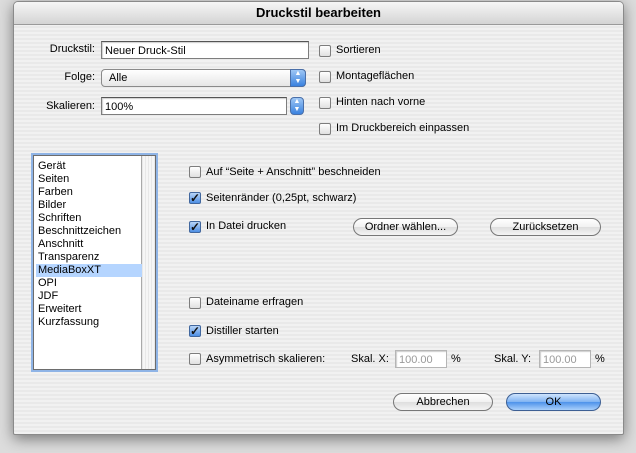 Image resolution: width=636 pixels, height=453 pixels. Describe the element at coordinates (325, 77) in the screenshot. I see `montage-checkbox` at that location.